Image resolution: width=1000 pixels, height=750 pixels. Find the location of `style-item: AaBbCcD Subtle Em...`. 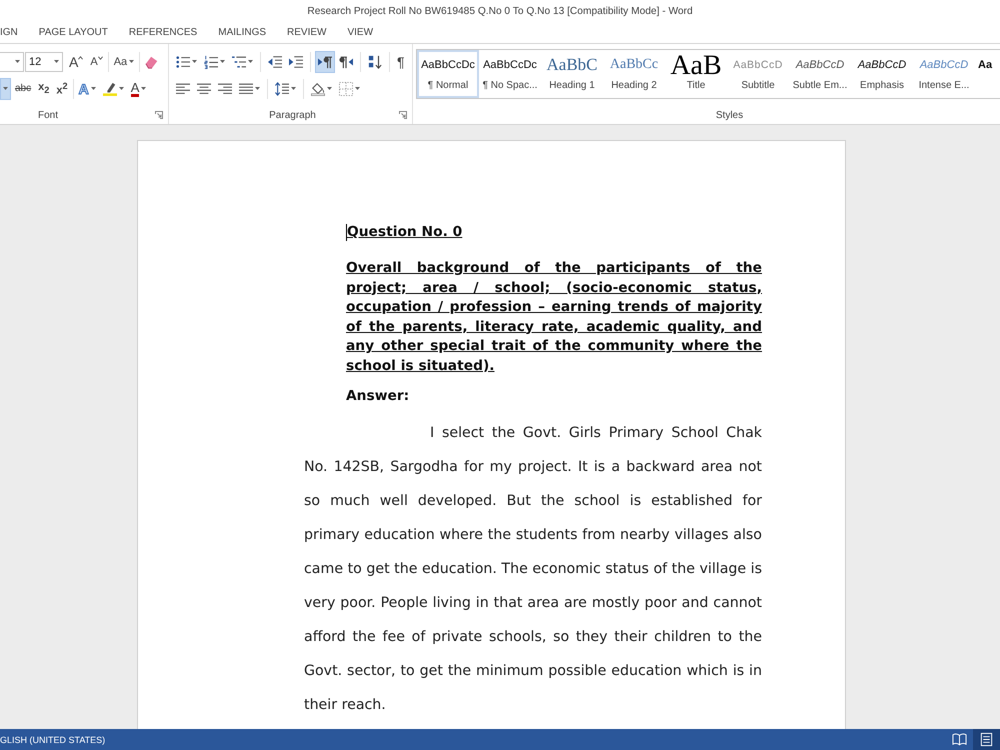

style-item: AaBbCcD Subtle Em... is located at coordinates (820, 74).